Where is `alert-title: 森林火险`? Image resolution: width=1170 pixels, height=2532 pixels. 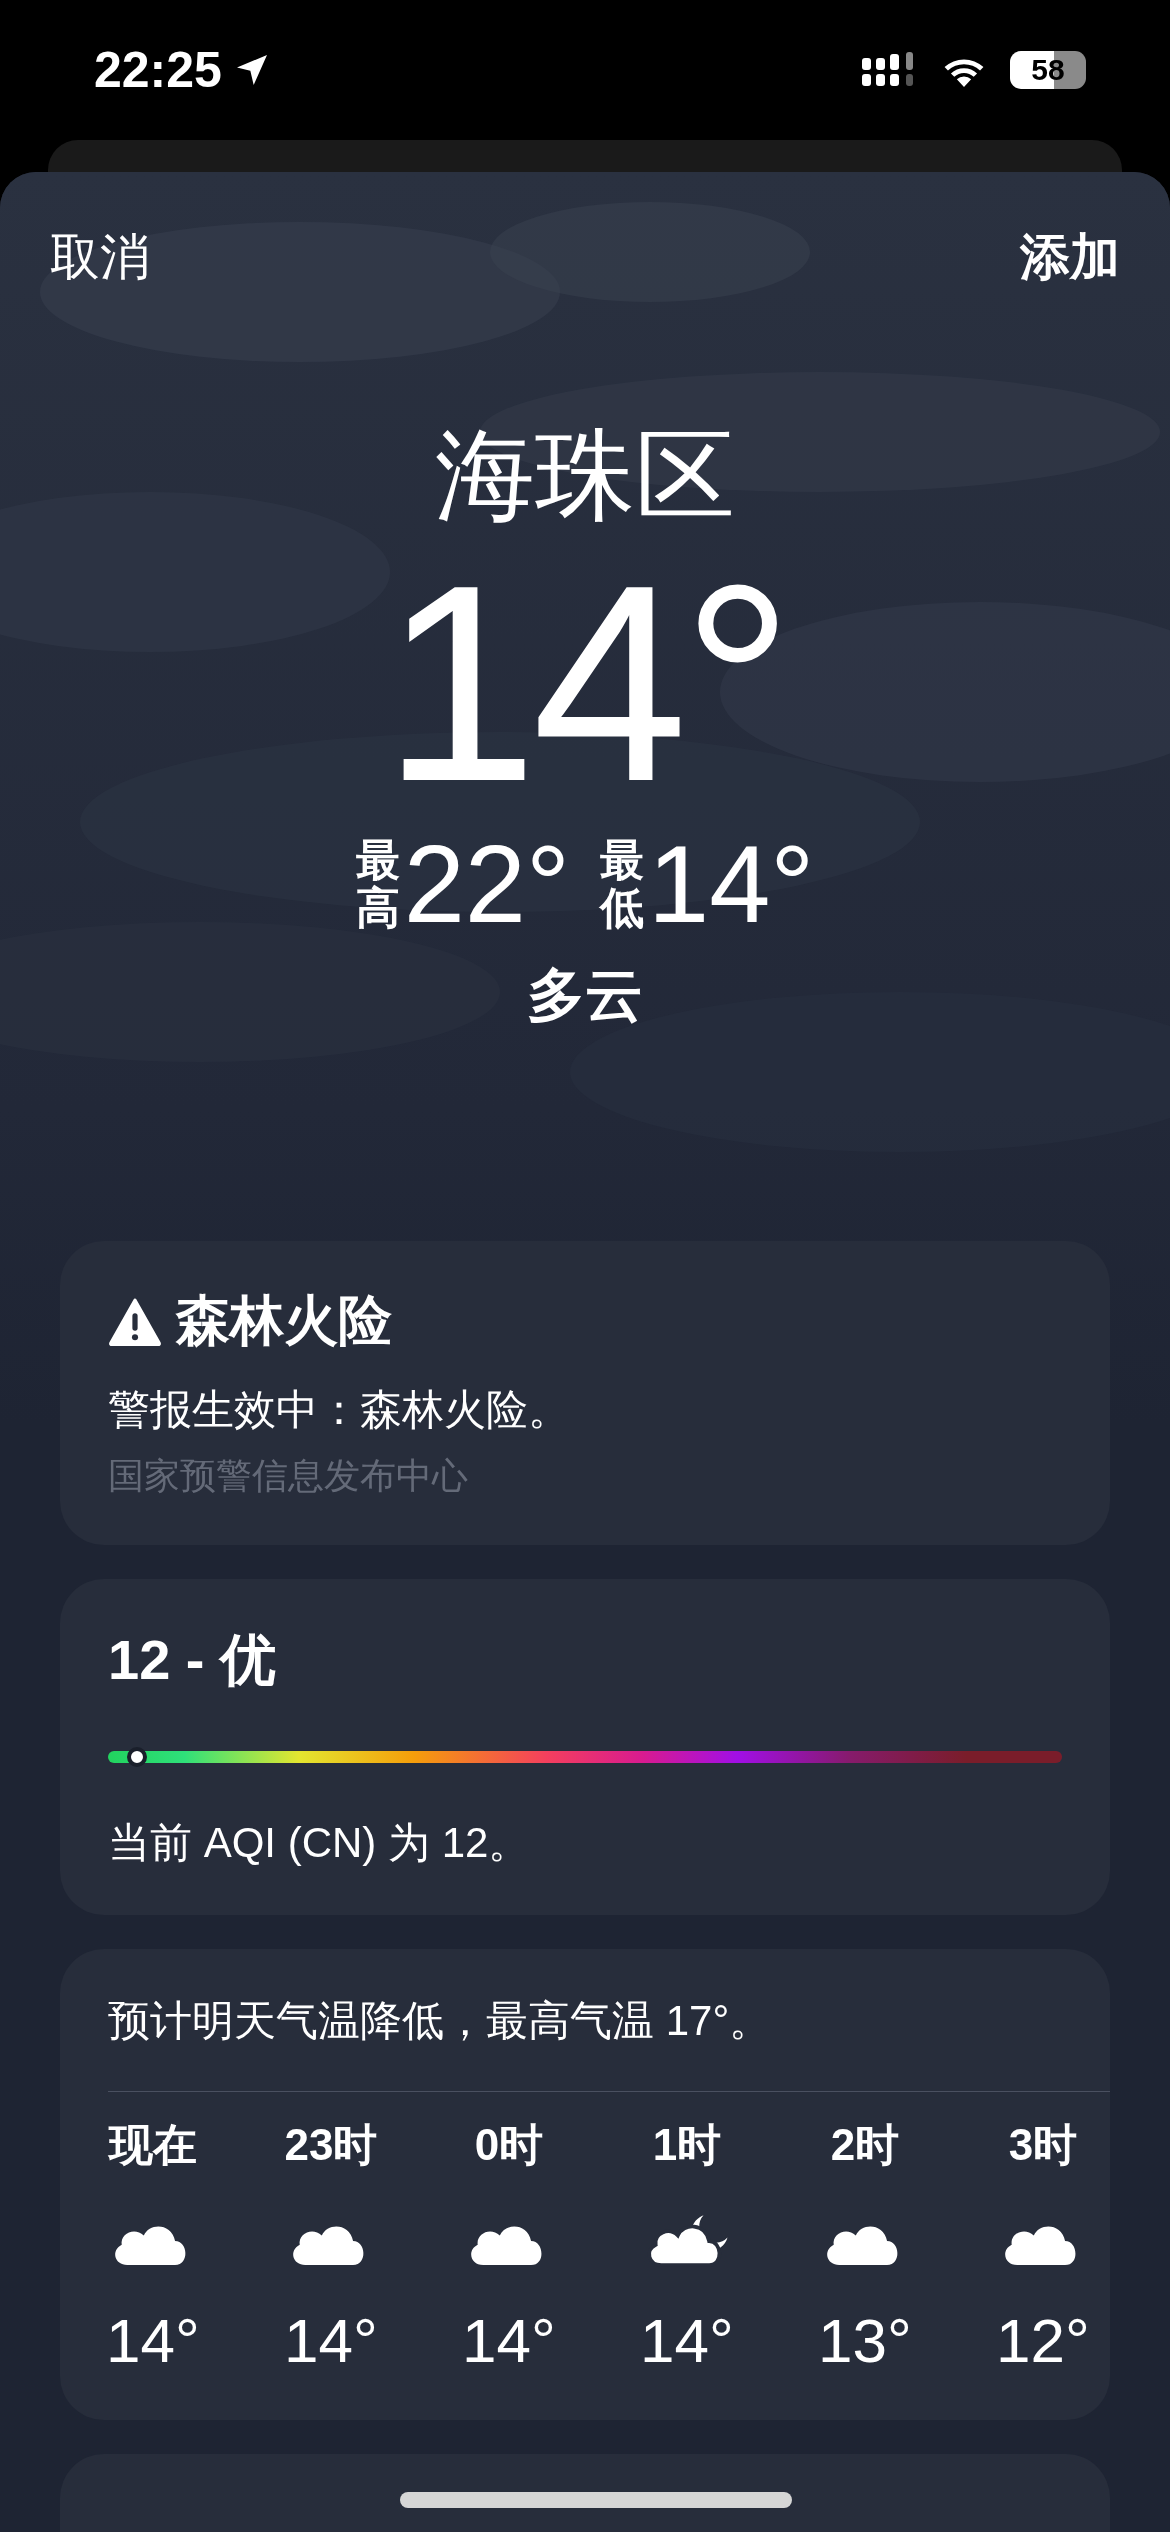 alert-title: 森林火险 is located at coordinates (284, 1320).